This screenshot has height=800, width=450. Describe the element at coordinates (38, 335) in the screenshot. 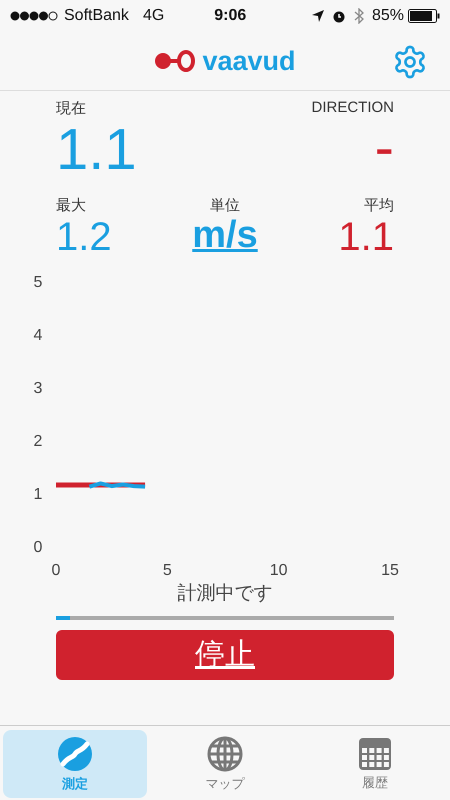

I see `y-tick-label: 4` at that location.